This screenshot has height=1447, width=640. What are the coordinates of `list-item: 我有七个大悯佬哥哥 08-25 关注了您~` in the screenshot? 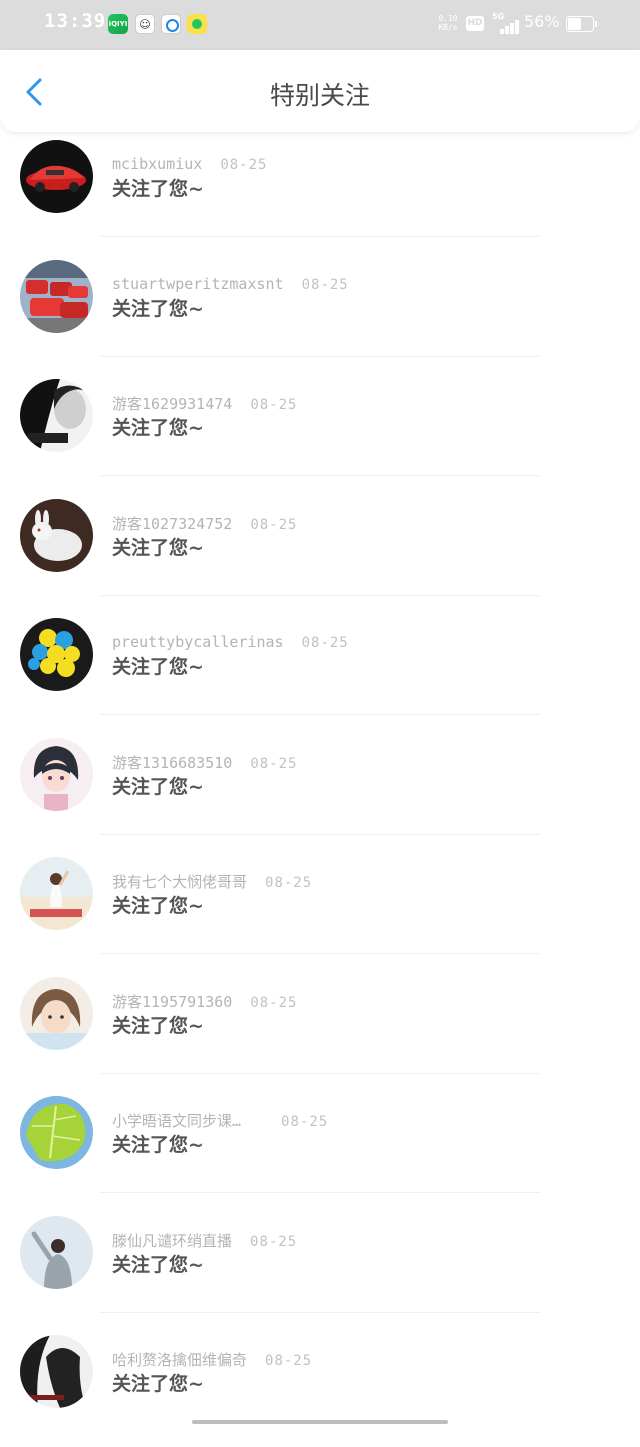 It's located at (320, 909).